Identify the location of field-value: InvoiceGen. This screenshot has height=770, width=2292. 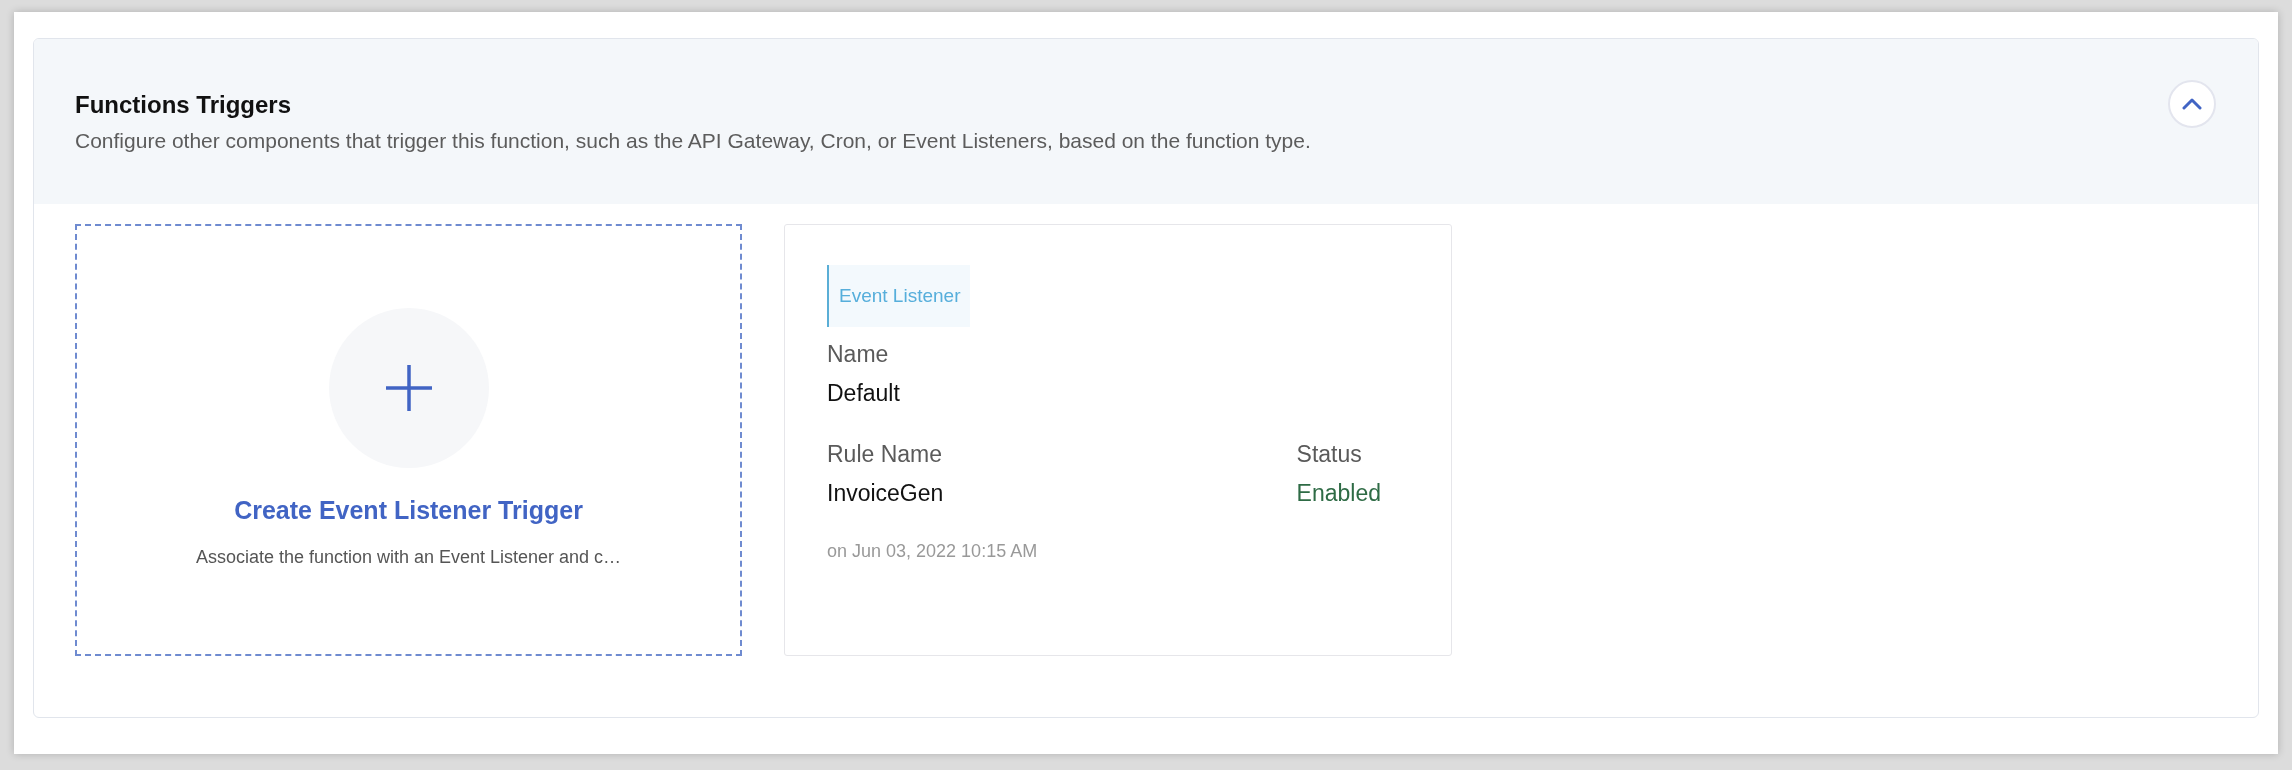
(885, 493).